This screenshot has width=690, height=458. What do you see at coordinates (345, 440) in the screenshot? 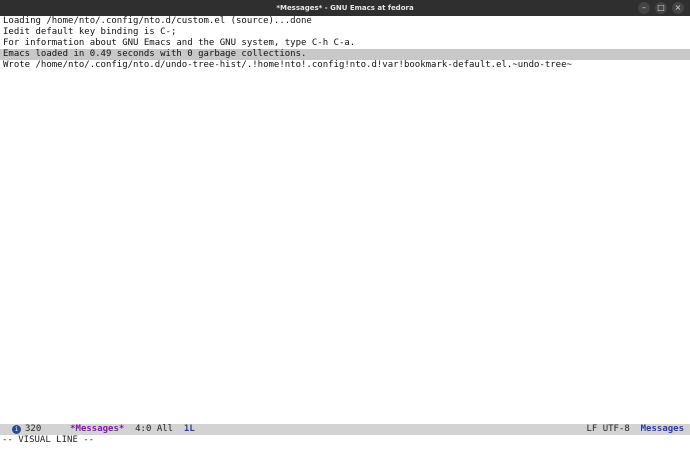
I see `echo-area: -- VISUAL LINE --` at bounding box center [345, 440].